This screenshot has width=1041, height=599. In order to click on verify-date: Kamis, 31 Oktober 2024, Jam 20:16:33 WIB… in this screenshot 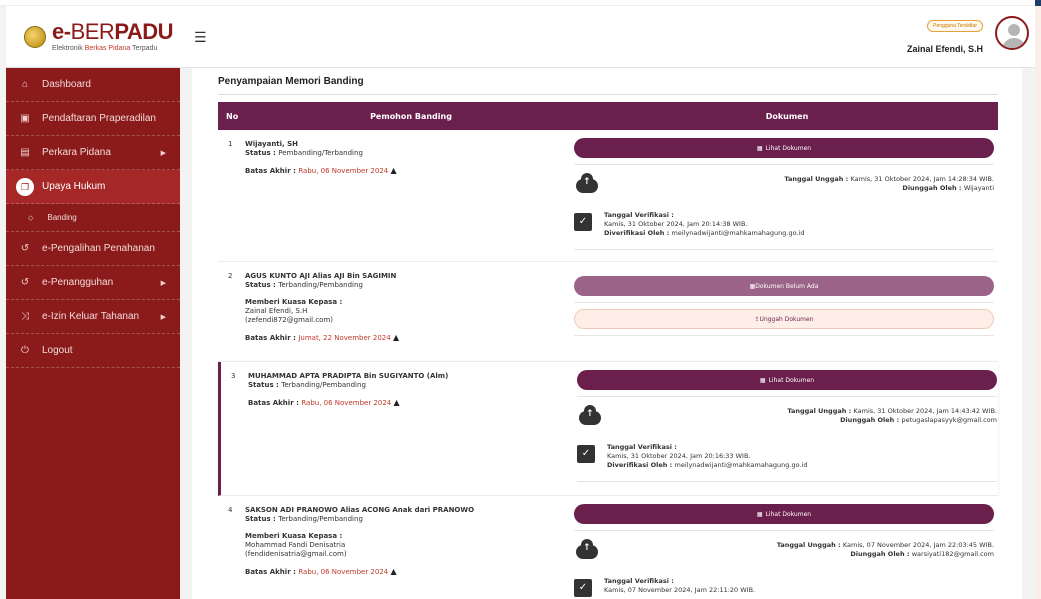, I will do `click(679, 455)`.